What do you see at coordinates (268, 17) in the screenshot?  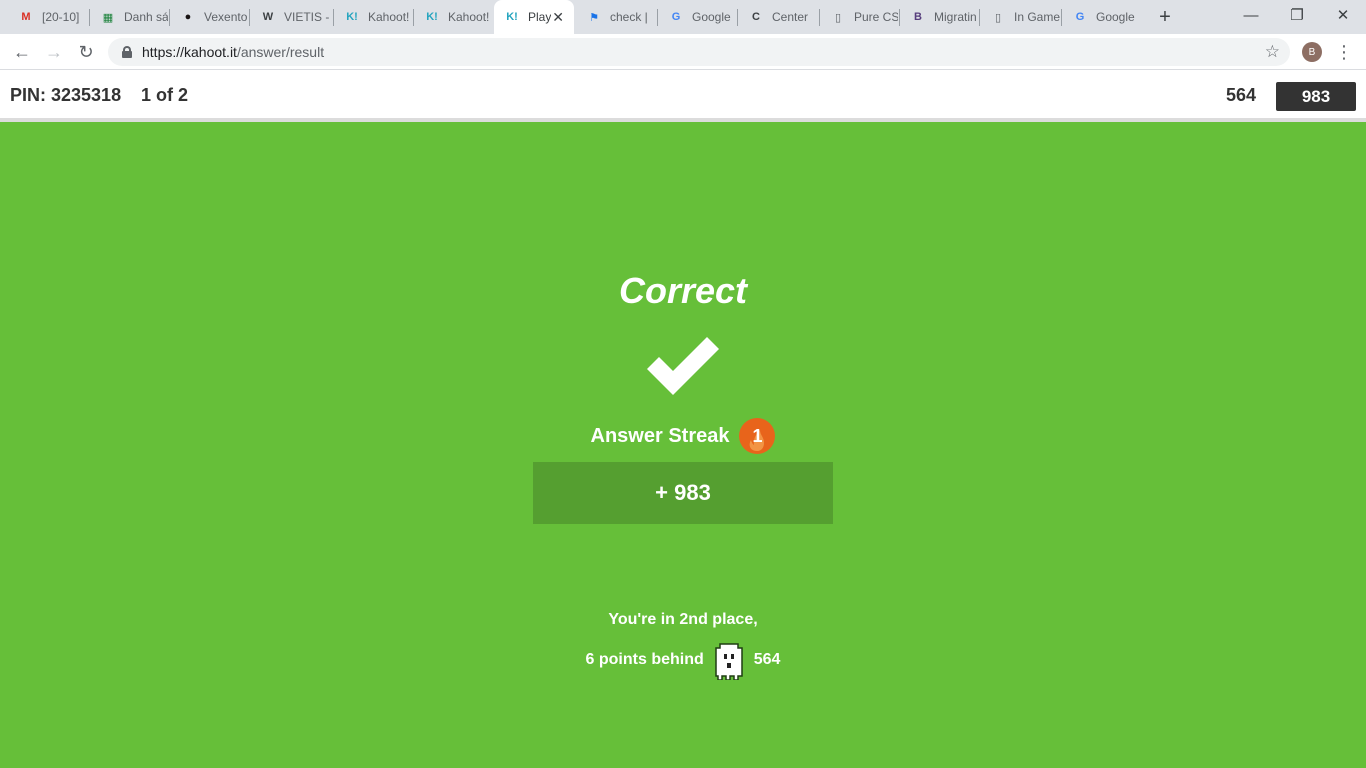 I see `wordpress-icon: W` at bounding box center [268, 17].